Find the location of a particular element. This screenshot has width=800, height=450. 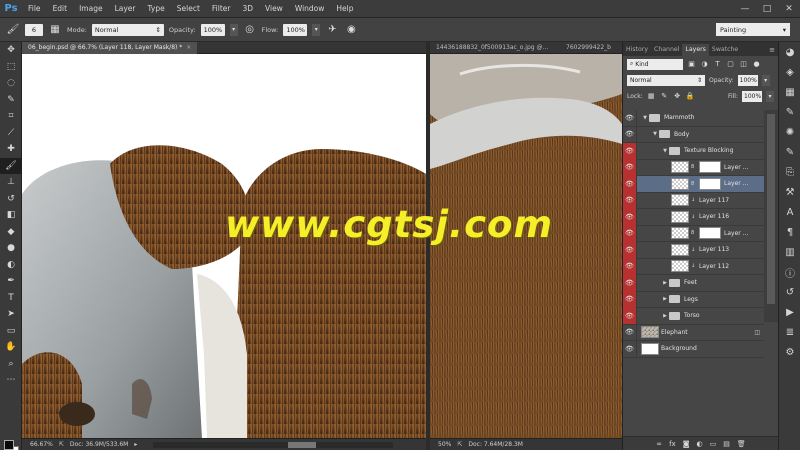

properties-panel-icon: ≣ is located at coordinates (789, 332).